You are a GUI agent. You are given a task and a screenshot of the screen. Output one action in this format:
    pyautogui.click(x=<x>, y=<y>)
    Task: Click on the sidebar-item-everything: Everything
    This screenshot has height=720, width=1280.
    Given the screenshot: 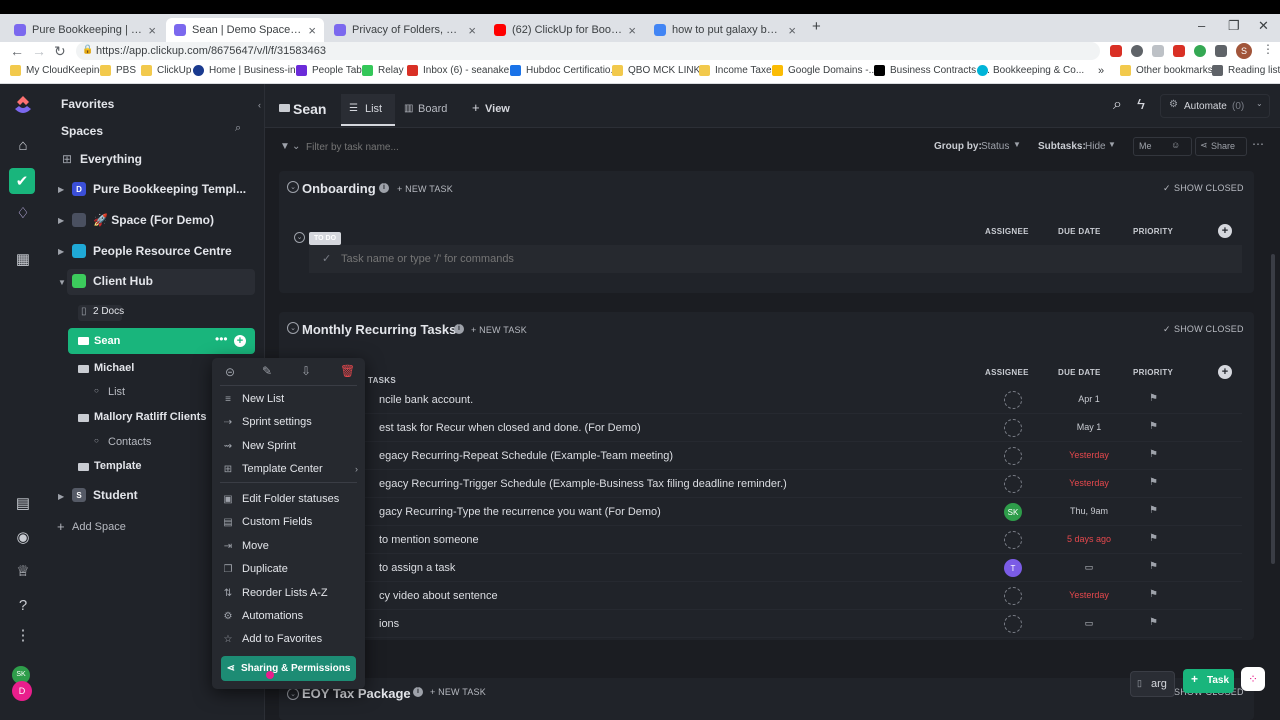 What is the action you would take?
    pyautogui.click(x=111, y=159)
    